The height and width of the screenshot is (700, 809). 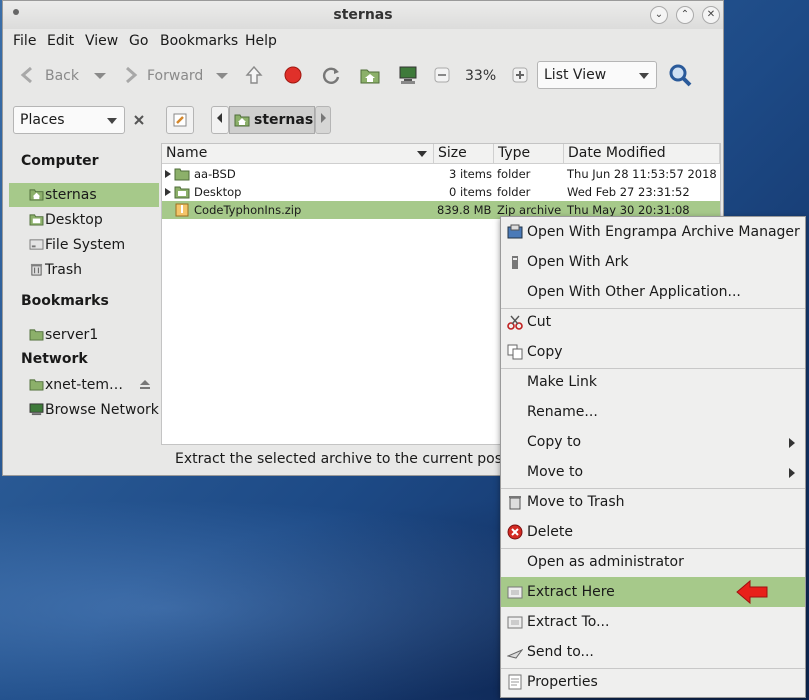 What do you see at coordinates (36, 244) in the screenshot?
I see `drive-icon` at bounding box center [36, 244].